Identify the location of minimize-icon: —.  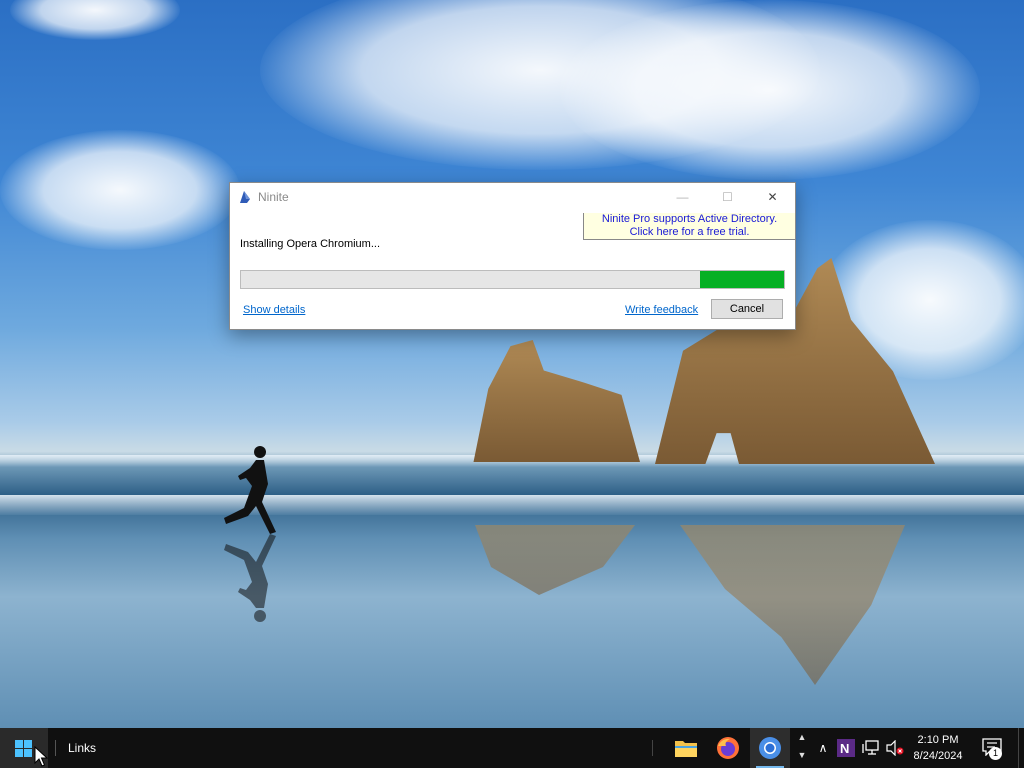
(682, 197).